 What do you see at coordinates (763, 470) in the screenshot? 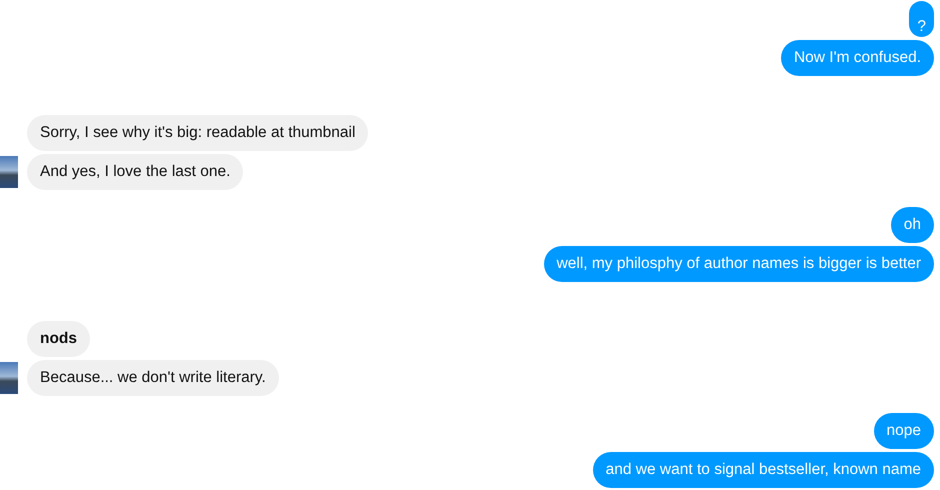
I see `message-bubble: and we want to signal bestseller, known name` at bounding box center [763, 470].